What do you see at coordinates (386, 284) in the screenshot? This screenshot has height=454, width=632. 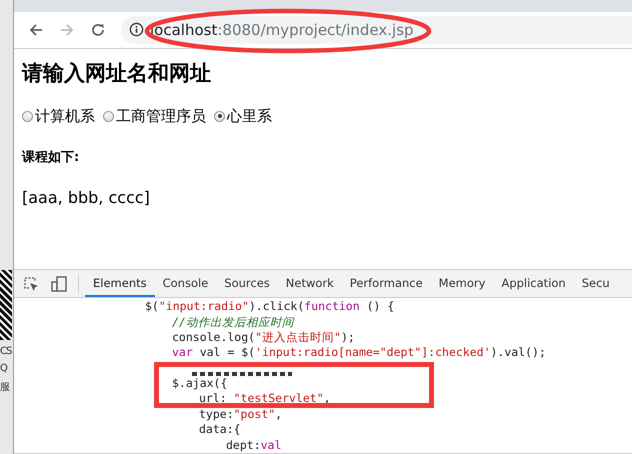 I see `devtools-tab: Performance` at bounding box center [386, 284].